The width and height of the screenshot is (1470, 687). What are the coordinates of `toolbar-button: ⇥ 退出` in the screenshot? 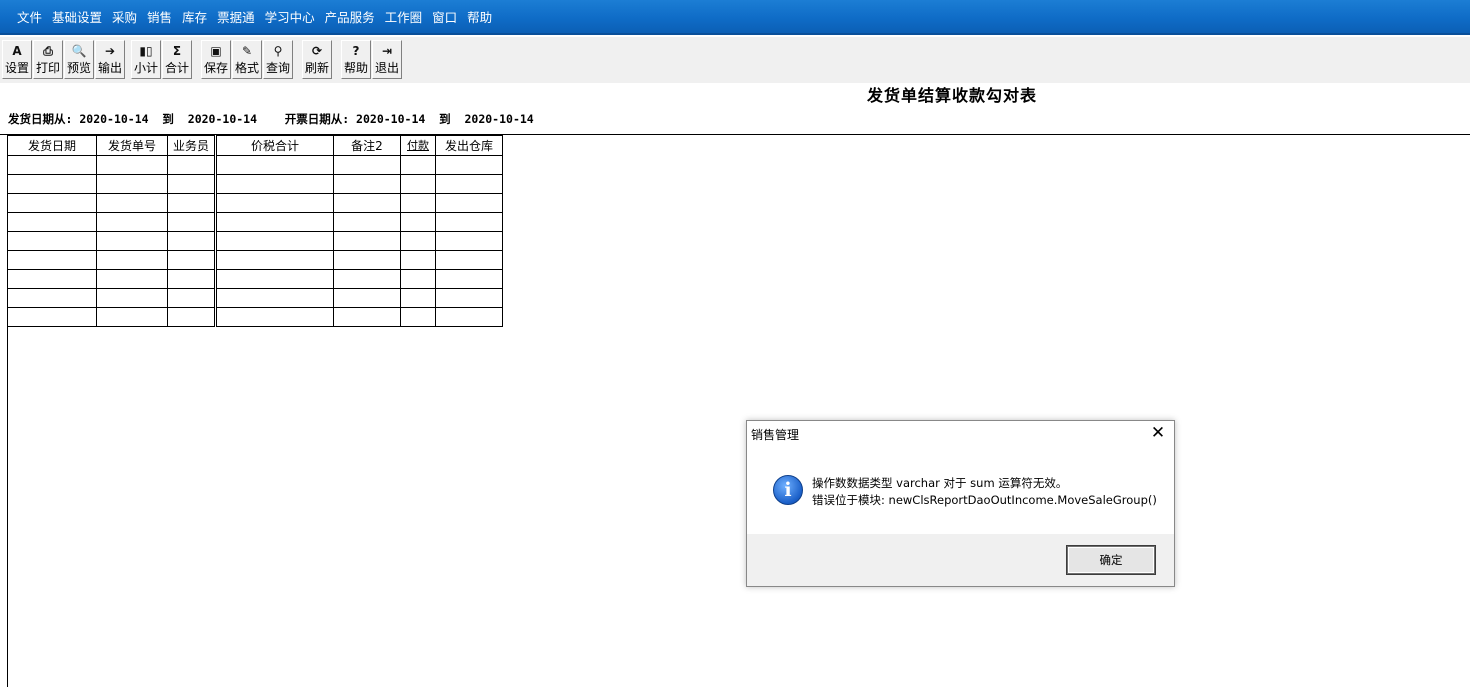 It's located at (387, 59).